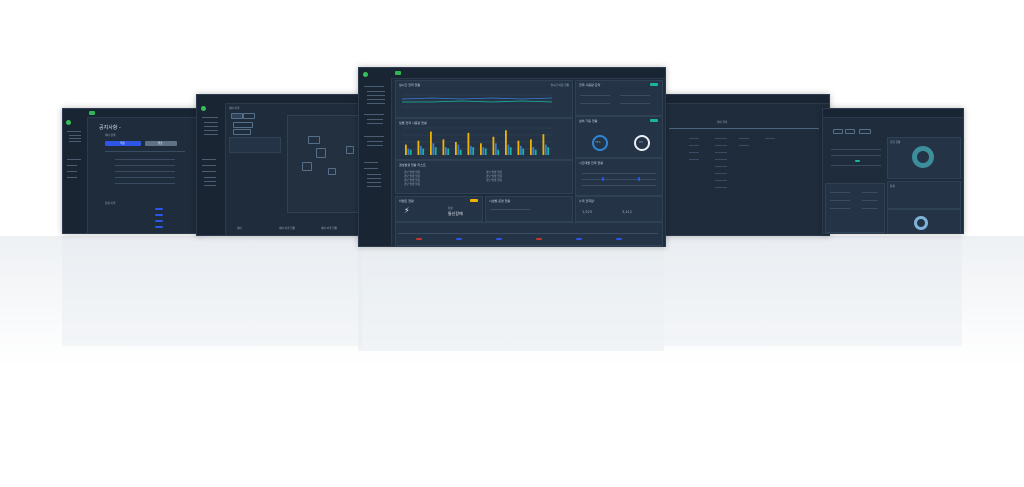  I want to click on chart-marker, so click(639, 179).